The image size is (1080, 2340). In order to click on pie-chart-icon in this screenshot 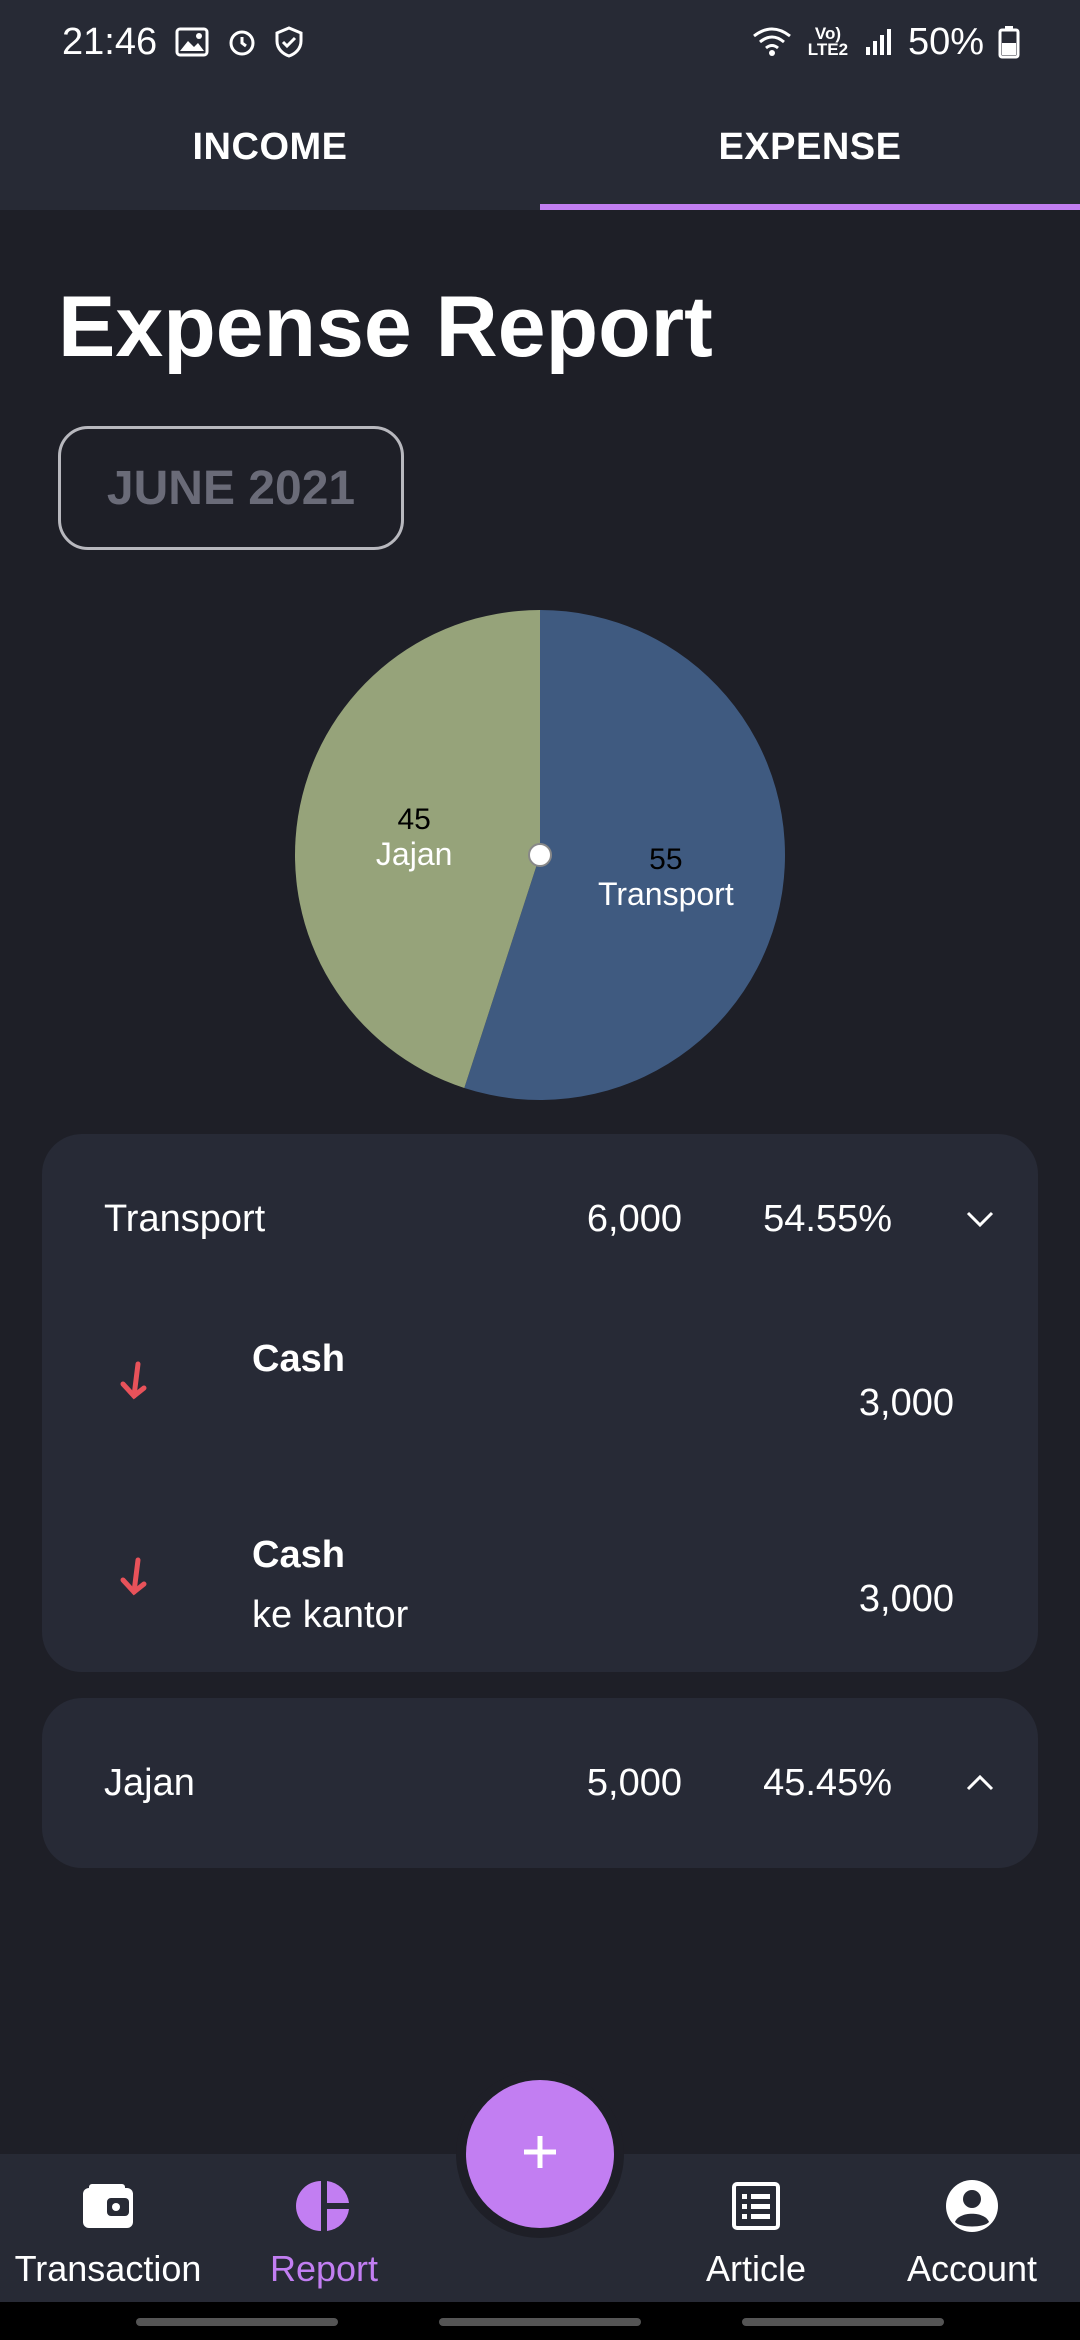, I will do `click(324, 2206)`.